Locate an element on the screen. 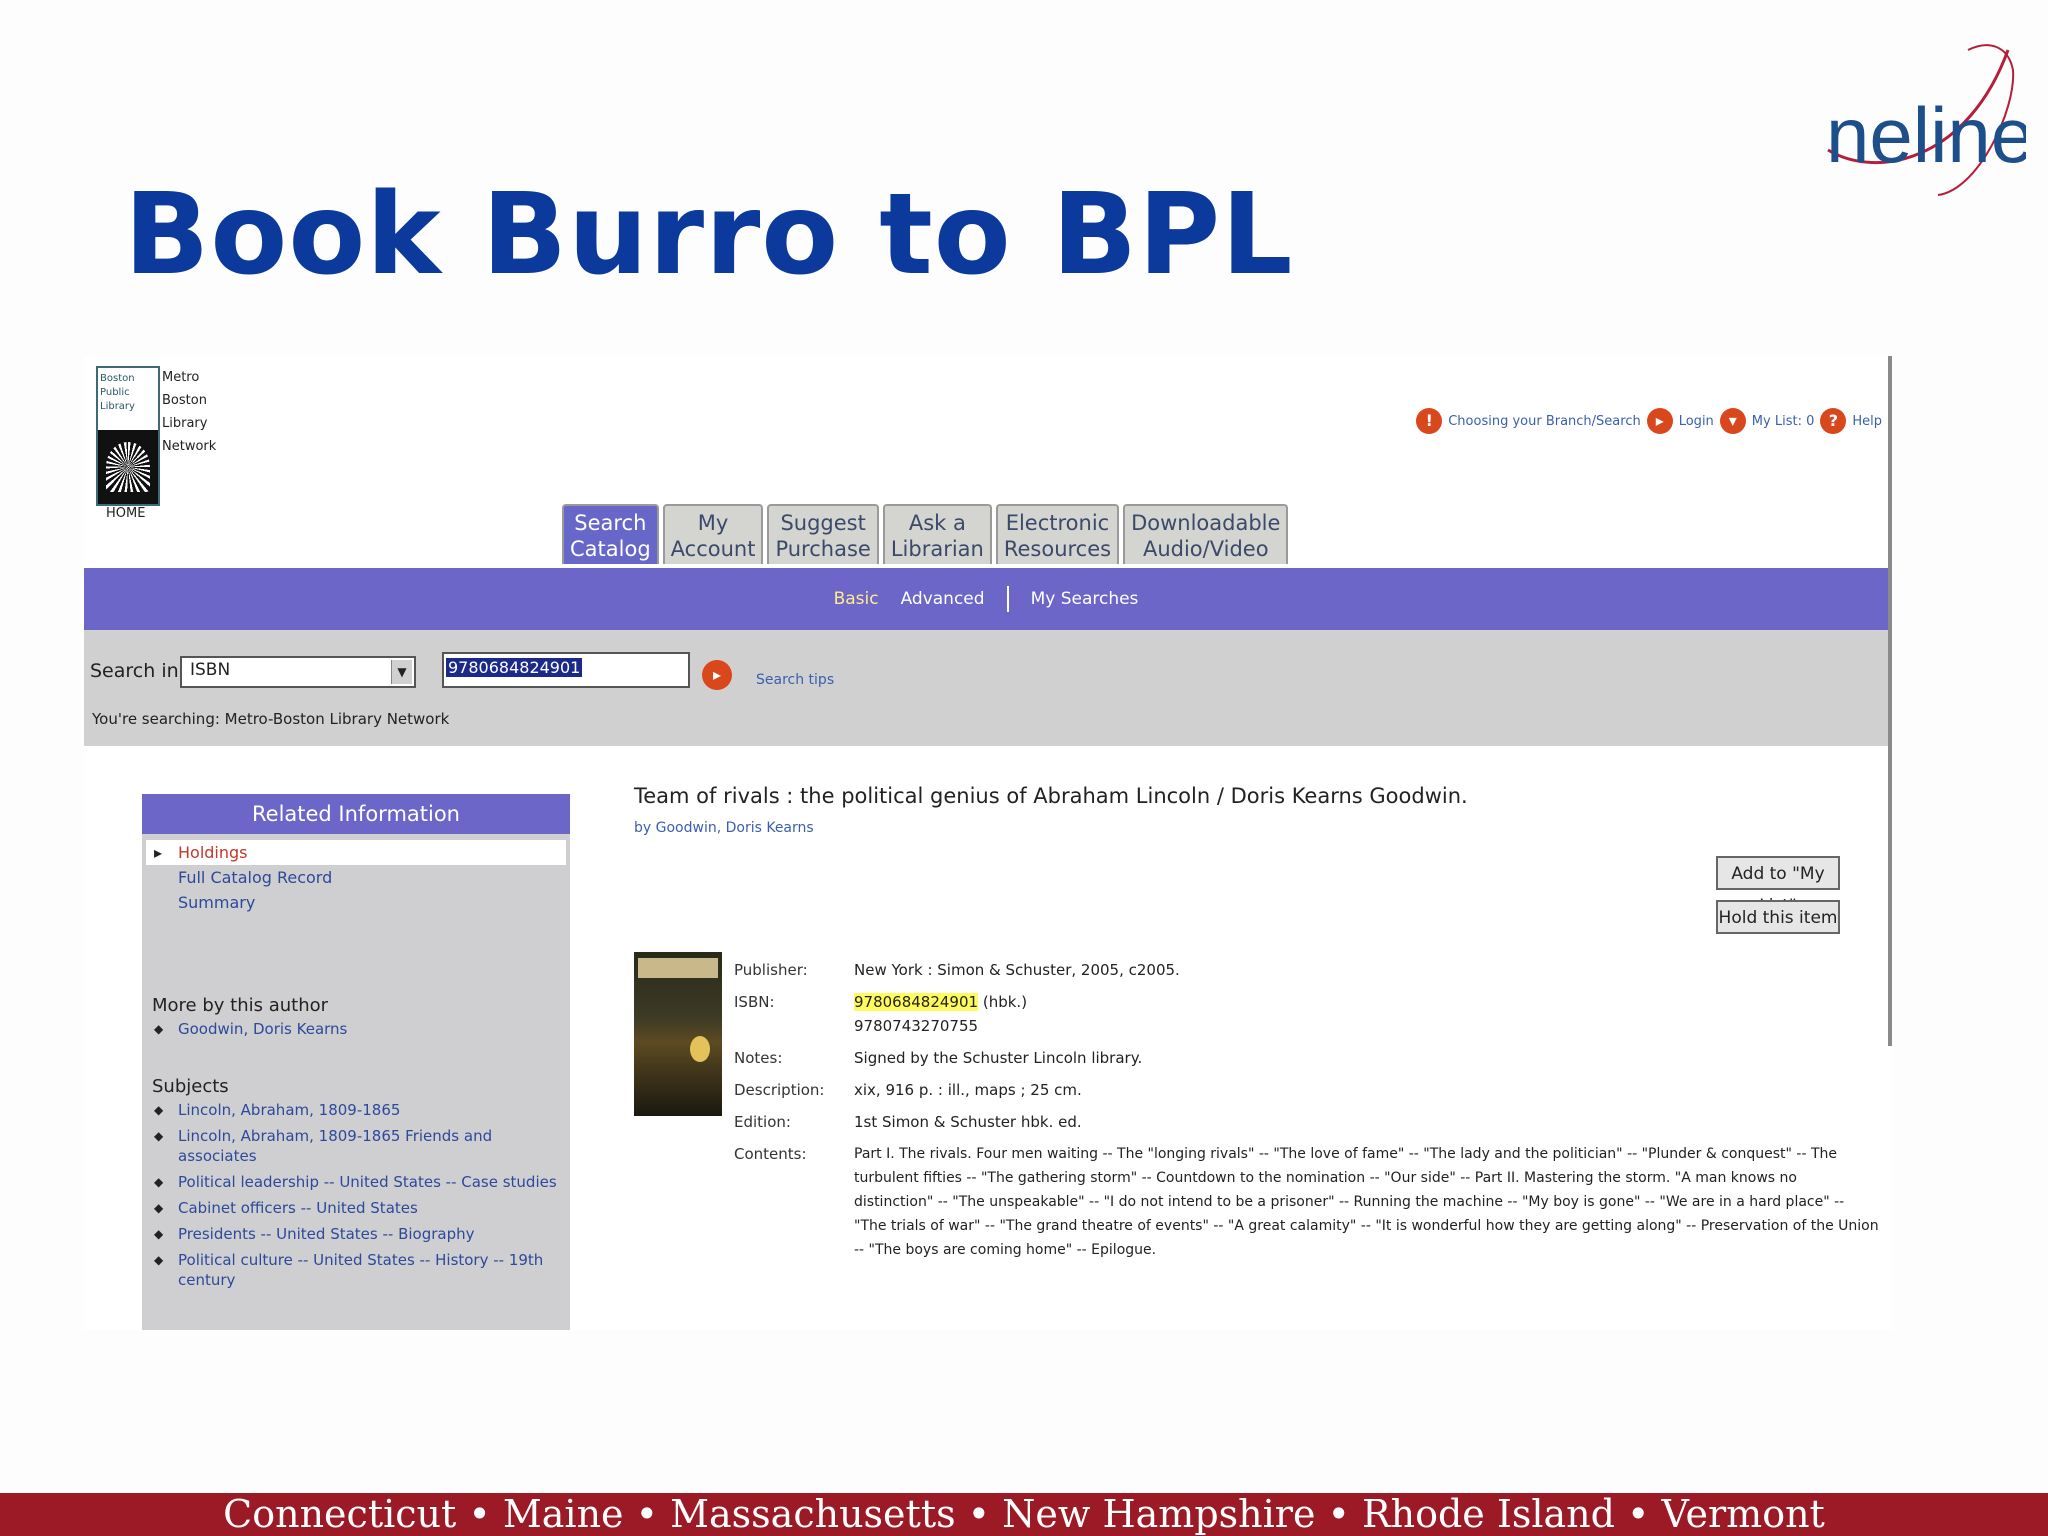  sidebar-item-summary: Summary is located at coordinates (356, 902).